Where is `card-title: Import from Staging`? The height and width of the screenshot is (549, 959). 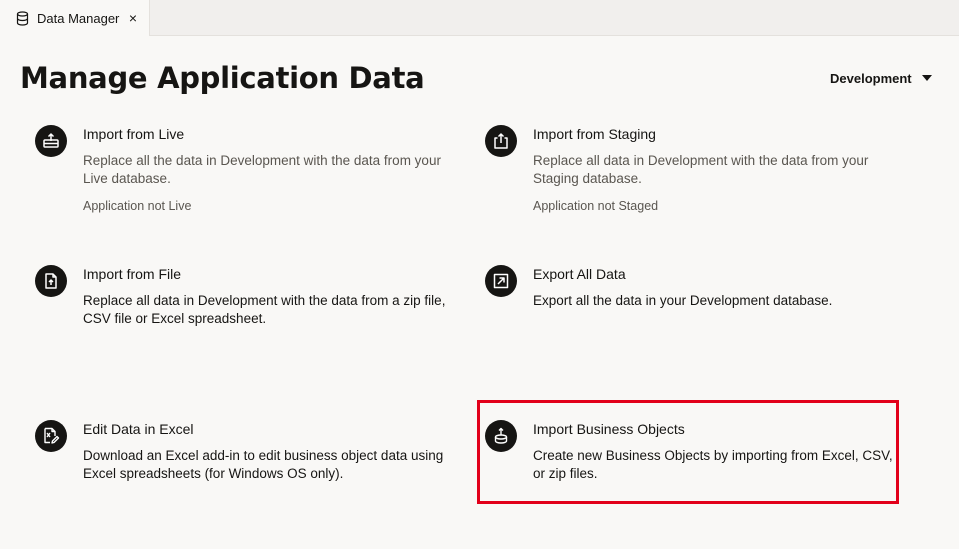
card-title: Import from Staging is located at coordinates (594, 134).